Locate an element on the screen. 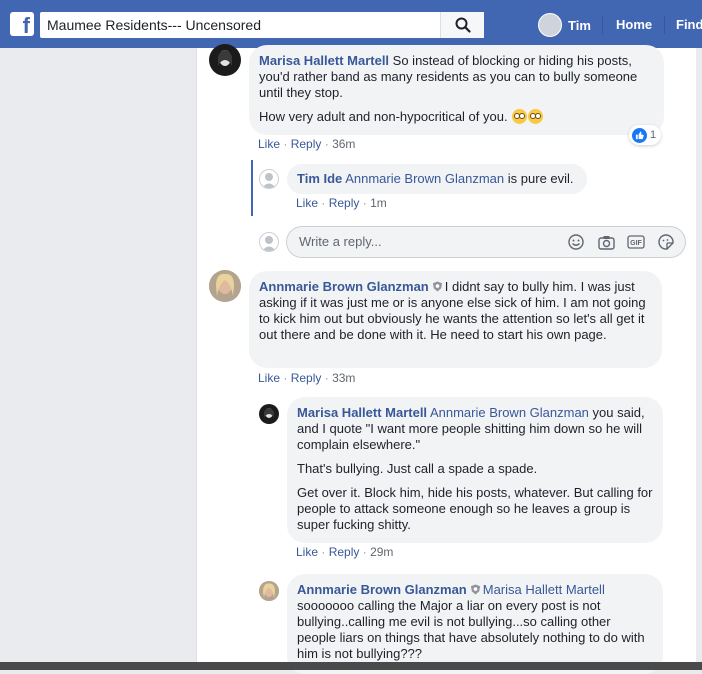 Image resolution: width=702 pixels, height=674 pixels. comment-timestamp: 1m is located at coordinates (378, 203).